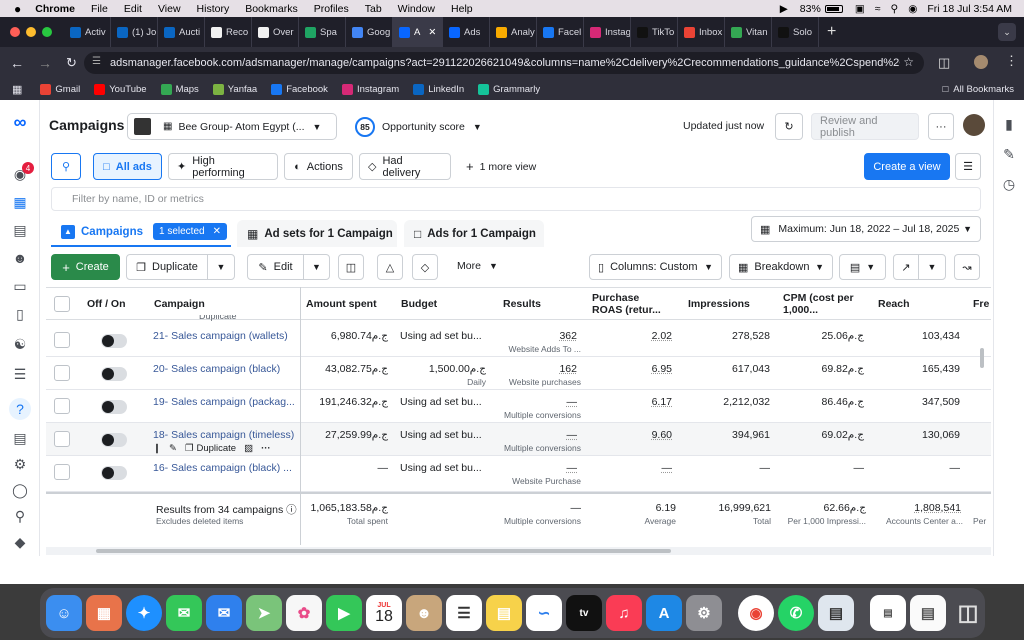  I want to click on menu-tab: Tab, so click(373, 9).